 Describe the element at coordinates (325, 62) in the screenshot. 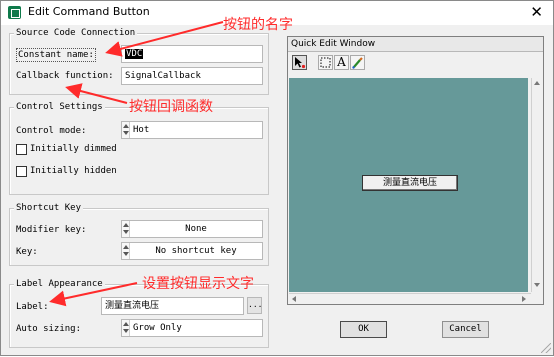

I see `select-rect-tool-icon` at that location.